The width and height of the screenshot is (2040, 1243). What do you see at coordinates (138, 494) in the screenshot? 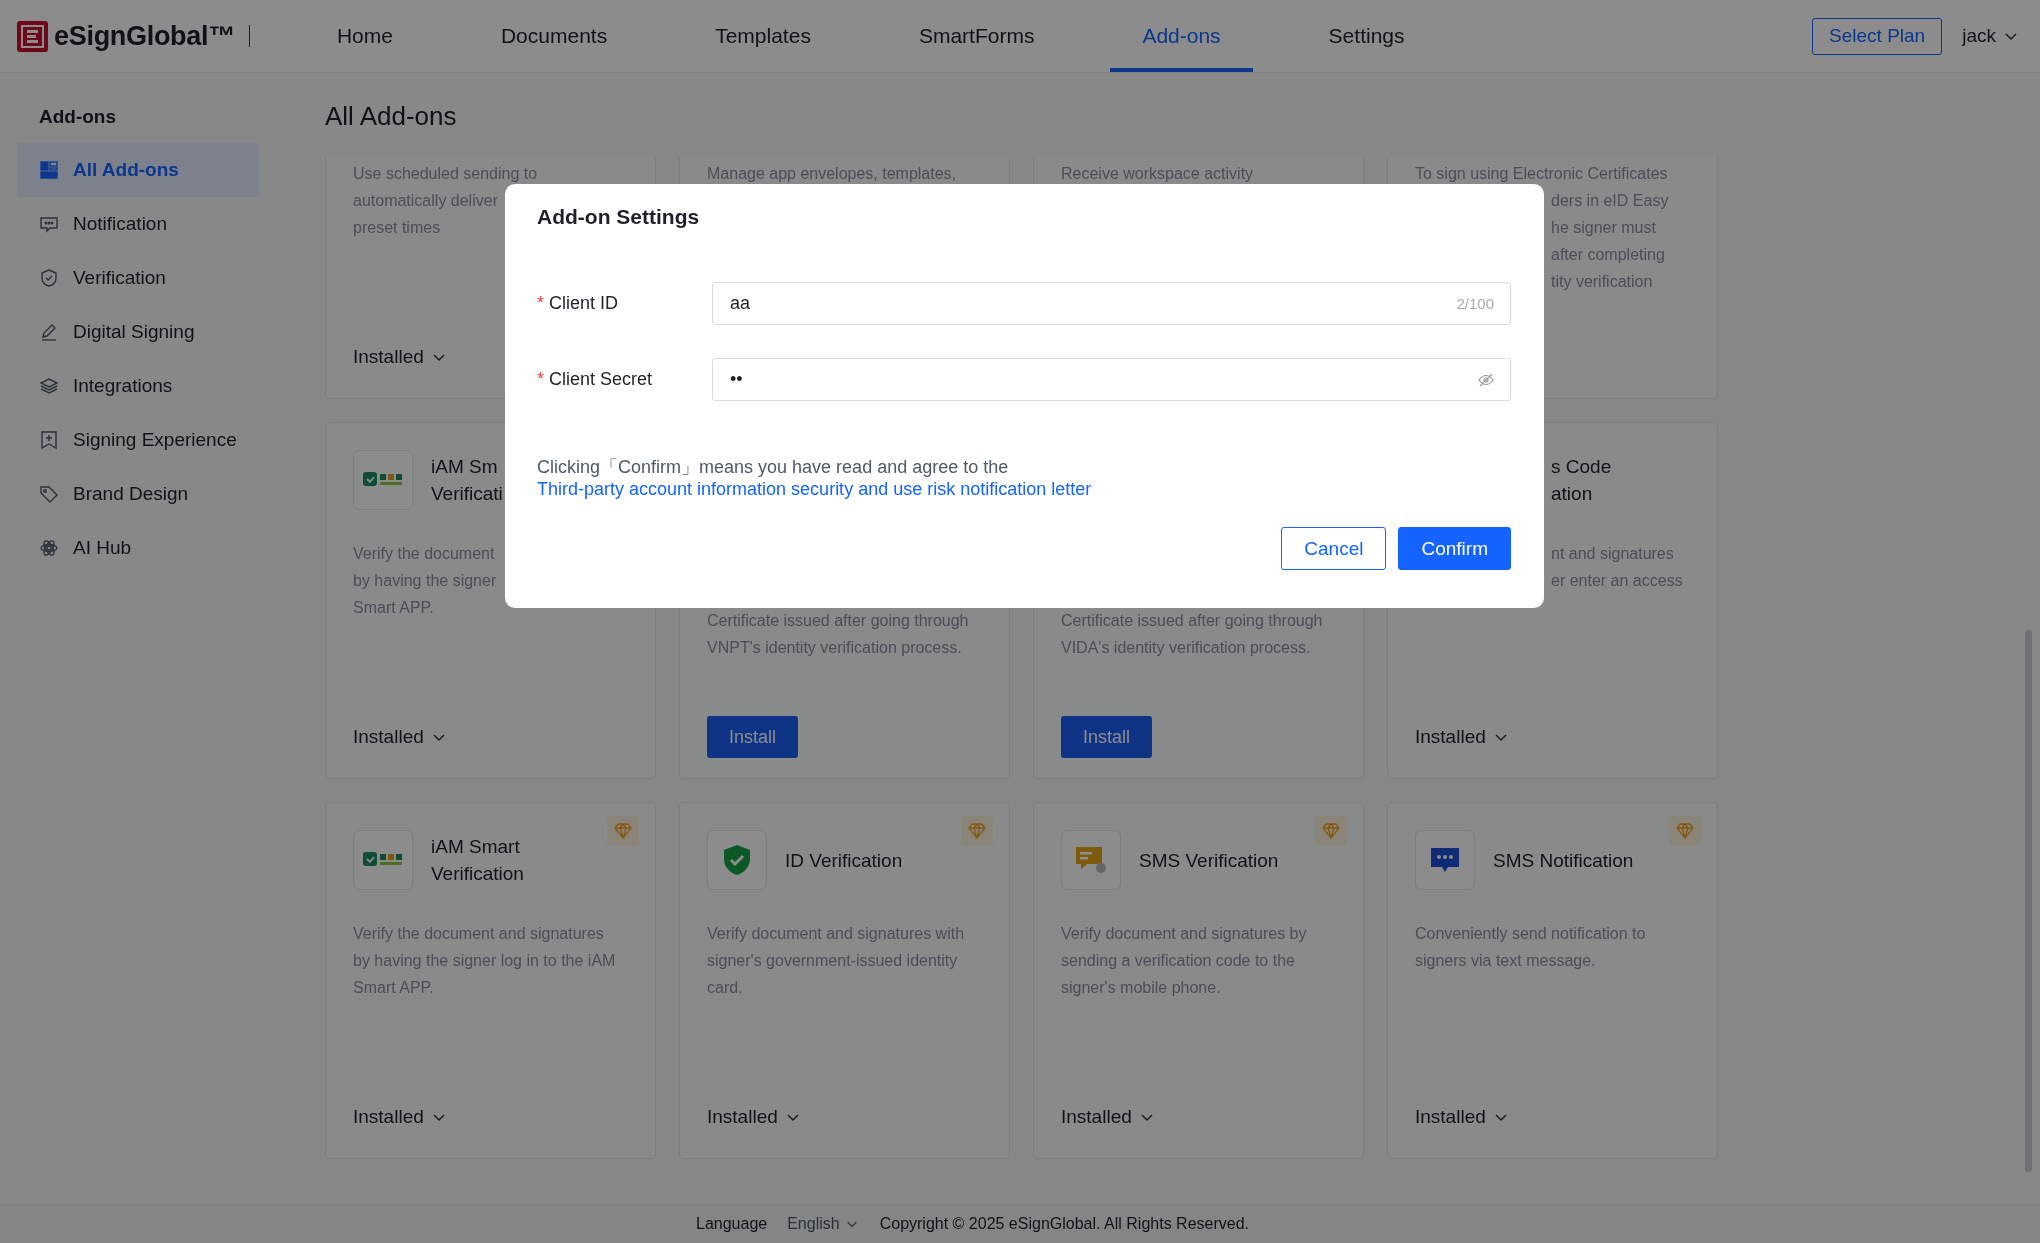
I see `sidebar-item: Brand Design` at bounding box center [138, 494].